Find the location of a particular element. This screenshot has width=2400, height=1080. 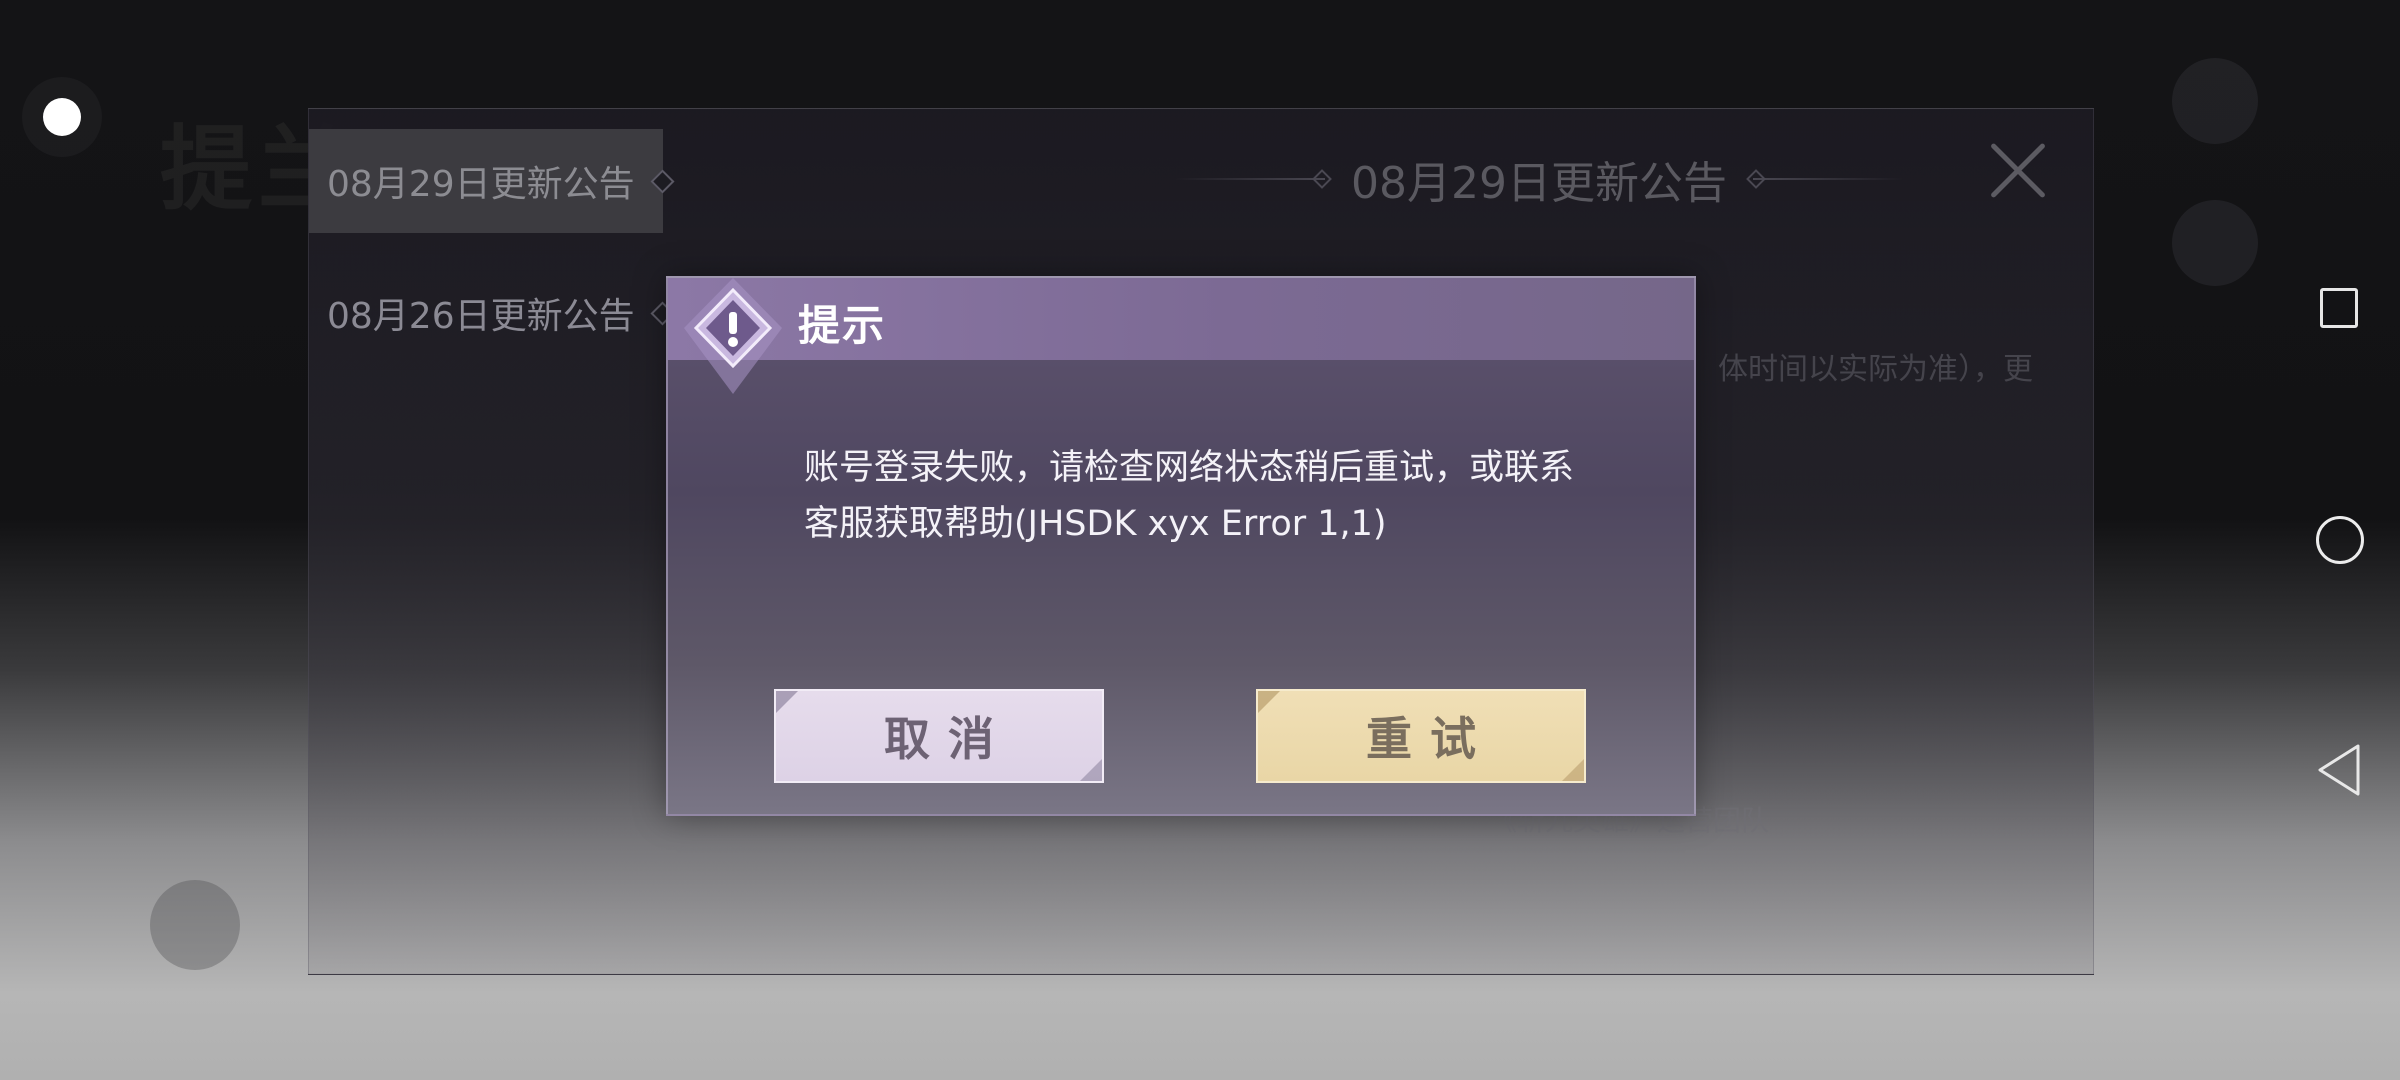

tab-announcement-0826: 08月26日更新公告 is located at coordinates (492, 313).